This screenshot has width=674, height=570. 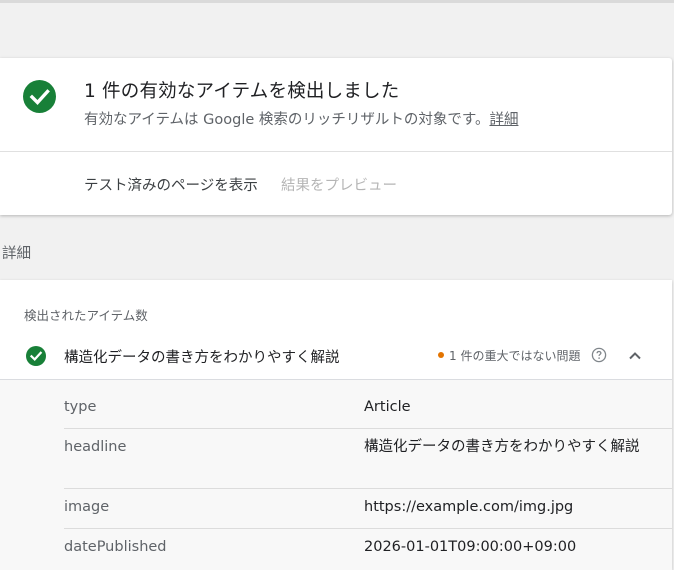 What do you see at coordinates (635, 356) in the screenshot?
I see `chevron-up-icon` at bounding box center [635, 356].